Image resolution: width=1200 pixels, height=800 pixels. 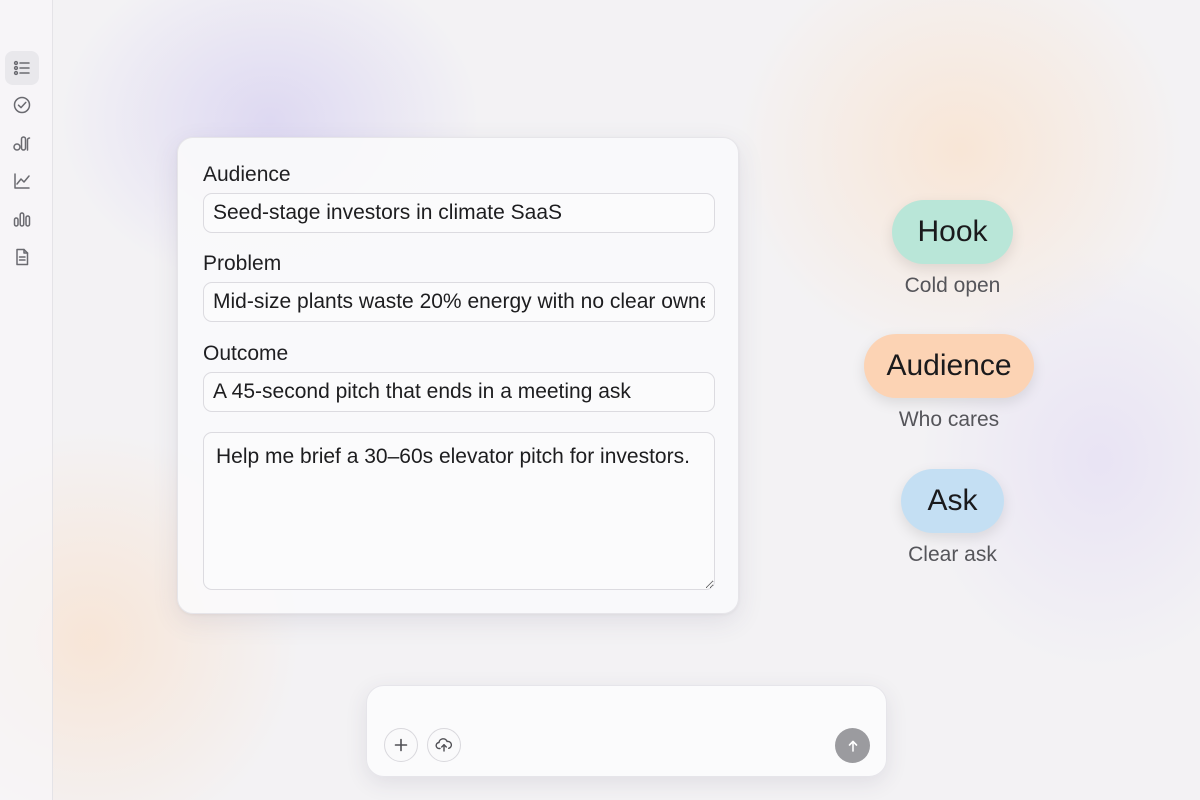 I want to click on cloud-upload-icon, so click(x=444, y=745).